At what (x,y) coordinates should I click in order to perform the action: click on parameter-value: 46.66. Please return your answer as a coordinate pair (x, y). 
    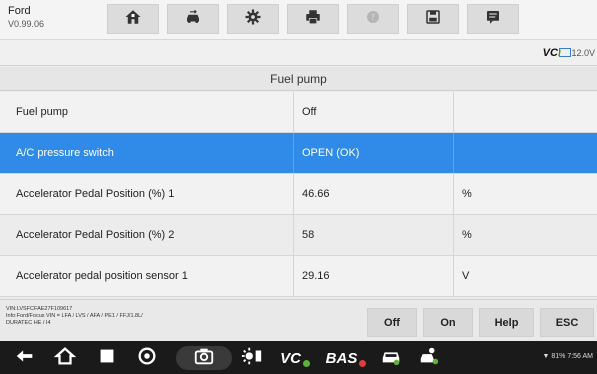
    Looking at the image, I should click on (374, 194).